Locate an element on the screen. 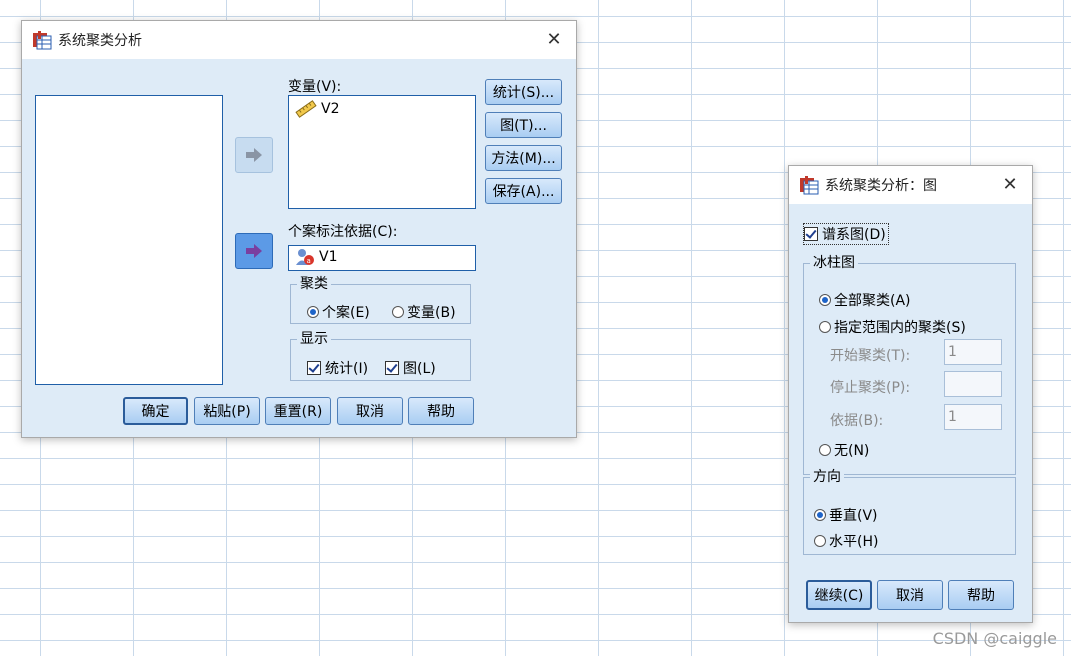 The width and height of the screenshot is (1071, 656). case-label-label: 个案标注依据(C): is located at coordinates (343, 232).